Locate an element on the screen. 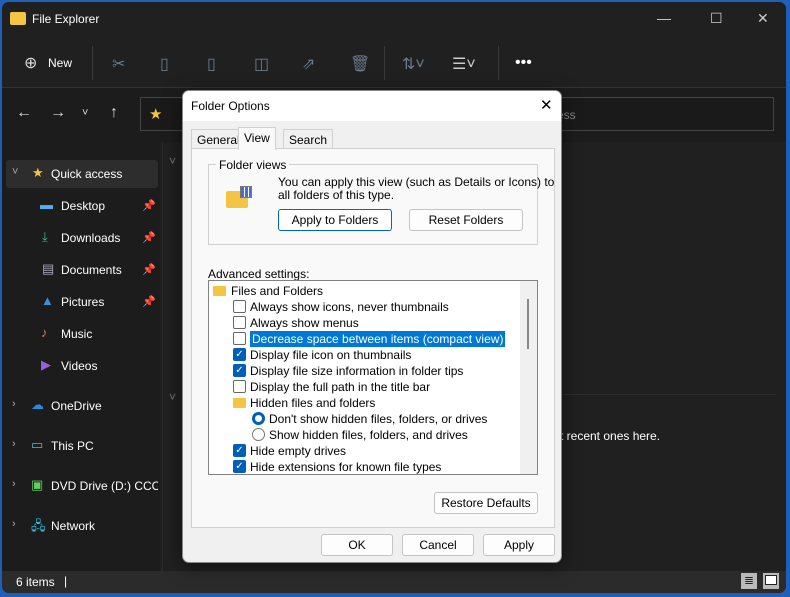 The image size is (790, 597). restore-defaults-button: Restore Defaults is located at coordinates (486, 503).